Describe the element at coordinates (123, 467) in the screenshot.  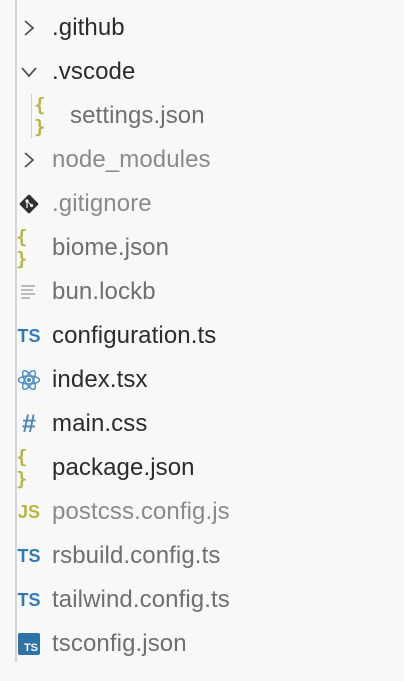
I see `tree-item-label: package.json` at that location.